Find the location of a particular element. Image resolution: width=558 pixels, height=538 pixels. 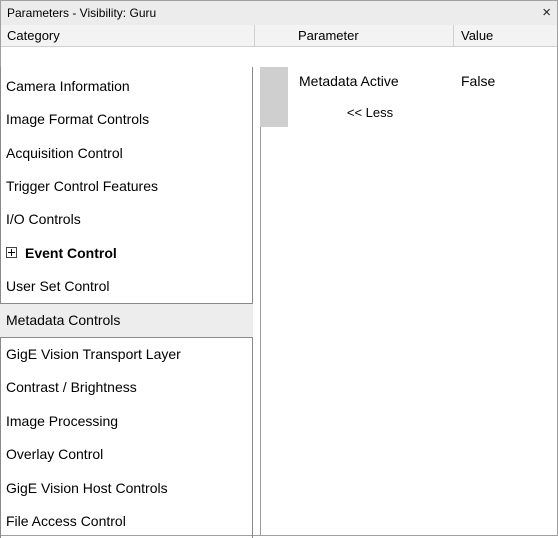

category-label: Overlay Control is located at coordinates (55, 454).